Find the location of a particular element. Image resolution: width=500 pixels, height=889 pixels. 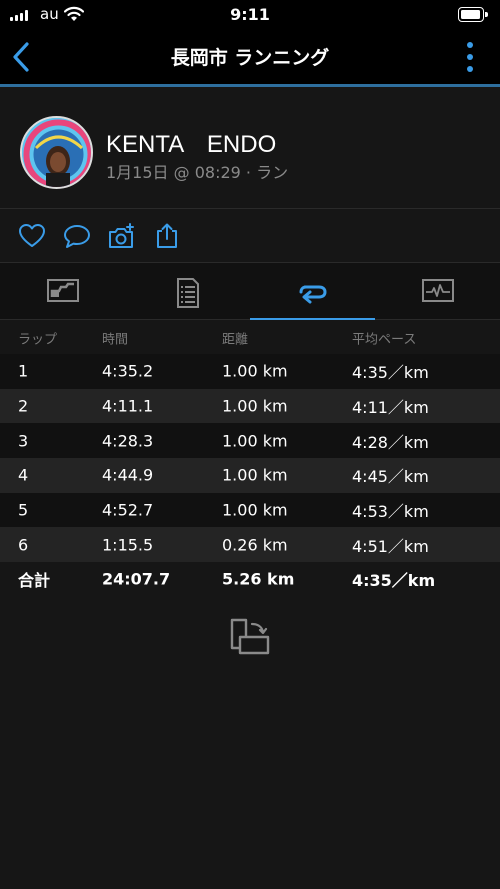

chart-icon is located at coordinates (438, 290).